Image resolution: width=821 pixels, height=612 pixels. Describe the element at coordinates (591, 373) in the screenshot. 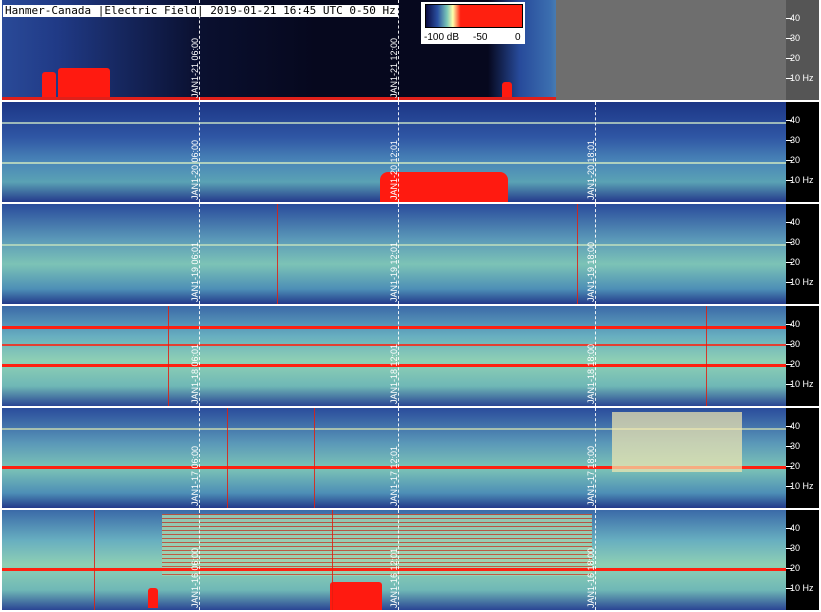

I see `time-marker-label: JAN1-18 18:00` at that location.